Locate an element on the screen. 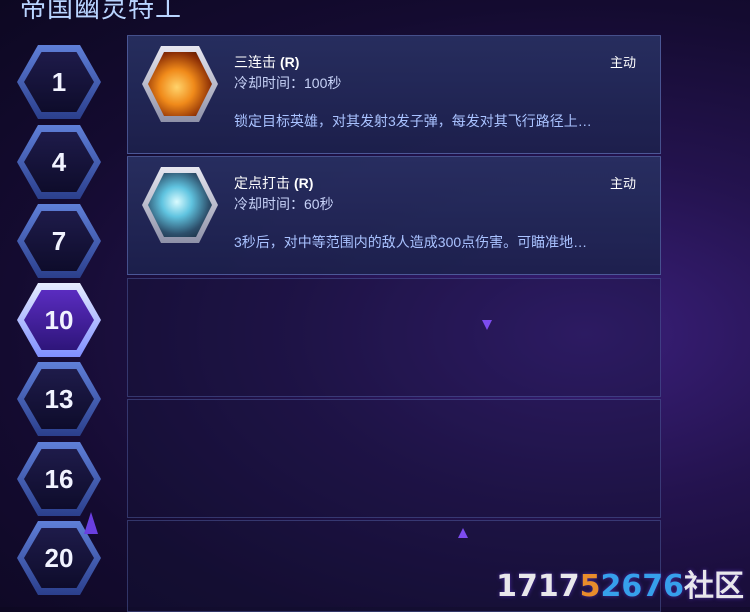 The width and height of the screenshot is (750, 612). ability-cooldown: 冷却时间：60秒 is located at coordinates (284, 204).